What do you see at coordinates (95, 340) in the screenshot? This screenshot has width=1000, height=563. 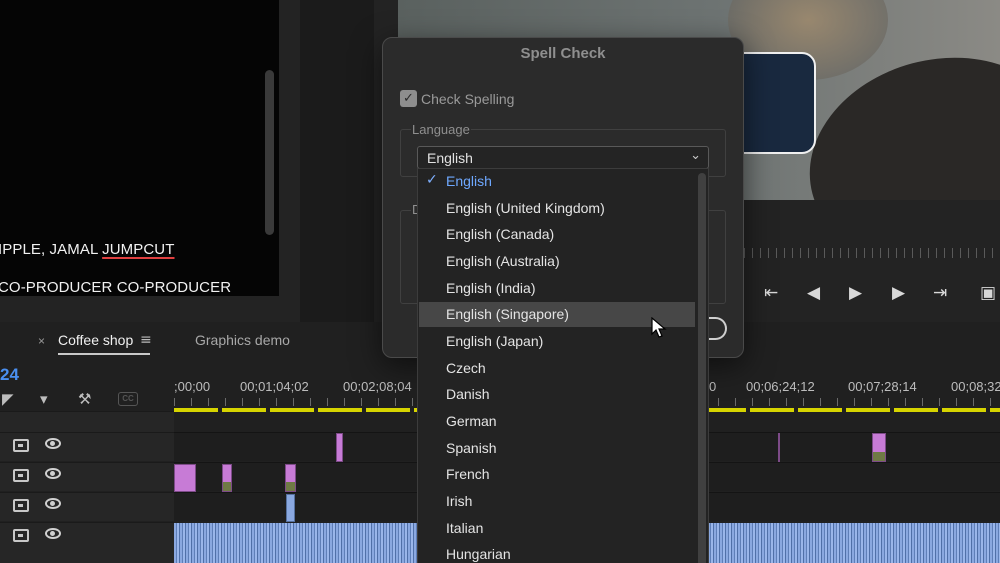 I see `tab-coffee-shop: Coffee shop` at bounding box center [95, 340].